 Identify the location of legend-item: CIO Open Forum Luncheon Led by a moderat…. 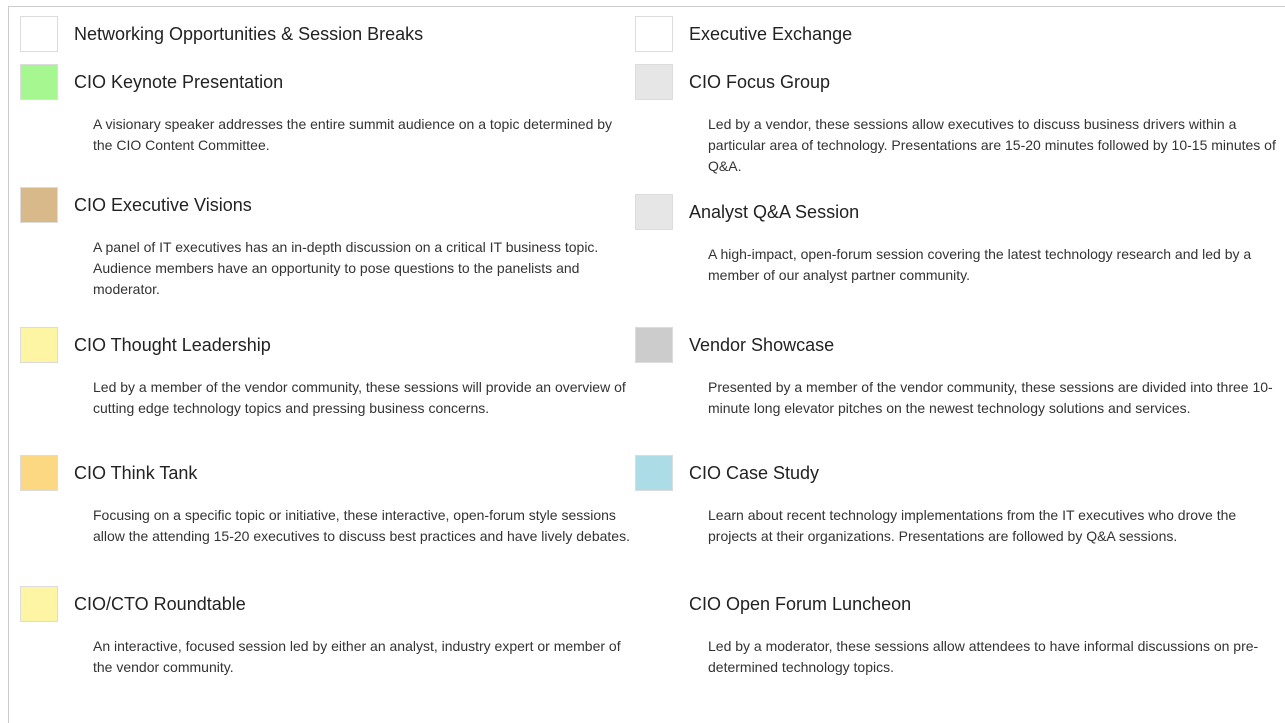
(955, 632).